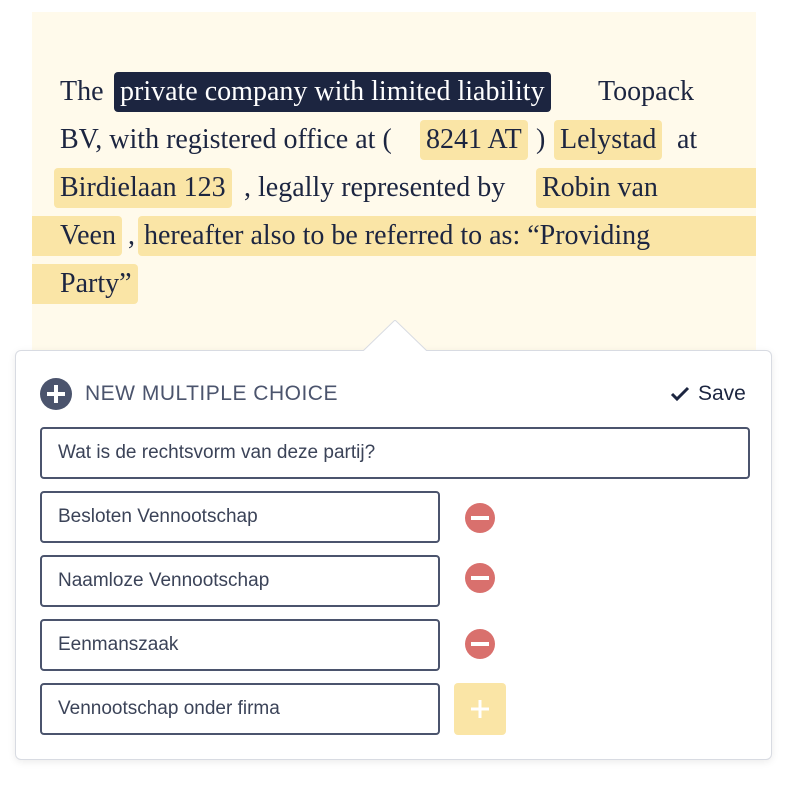 The height and width of the screenshot is (790, 790). What do you see at coordinates (722, 393) in the screenshot?
I see `save-label: Save` at bounding box center [722, 393].